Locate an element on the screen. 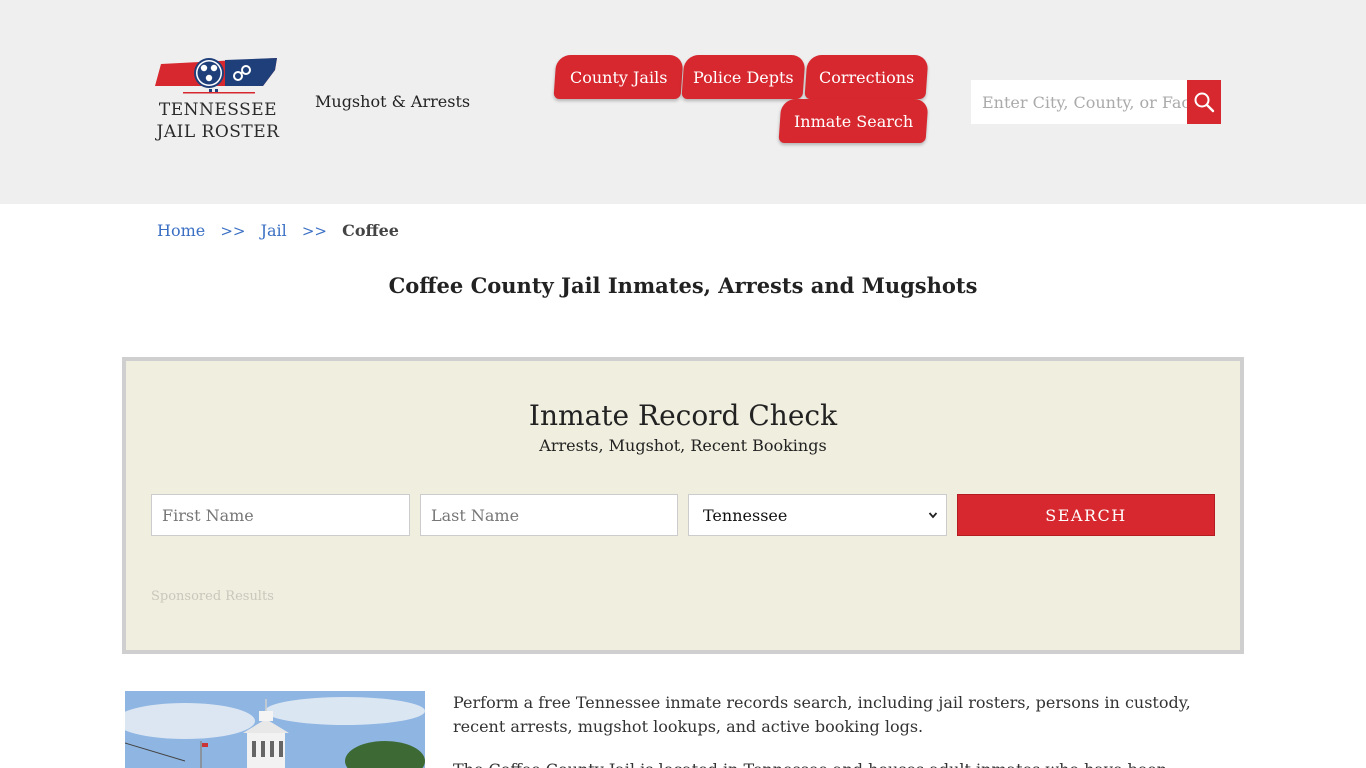  sponsored-results-label: Sponsored Results is located at coordinates (212, 596).